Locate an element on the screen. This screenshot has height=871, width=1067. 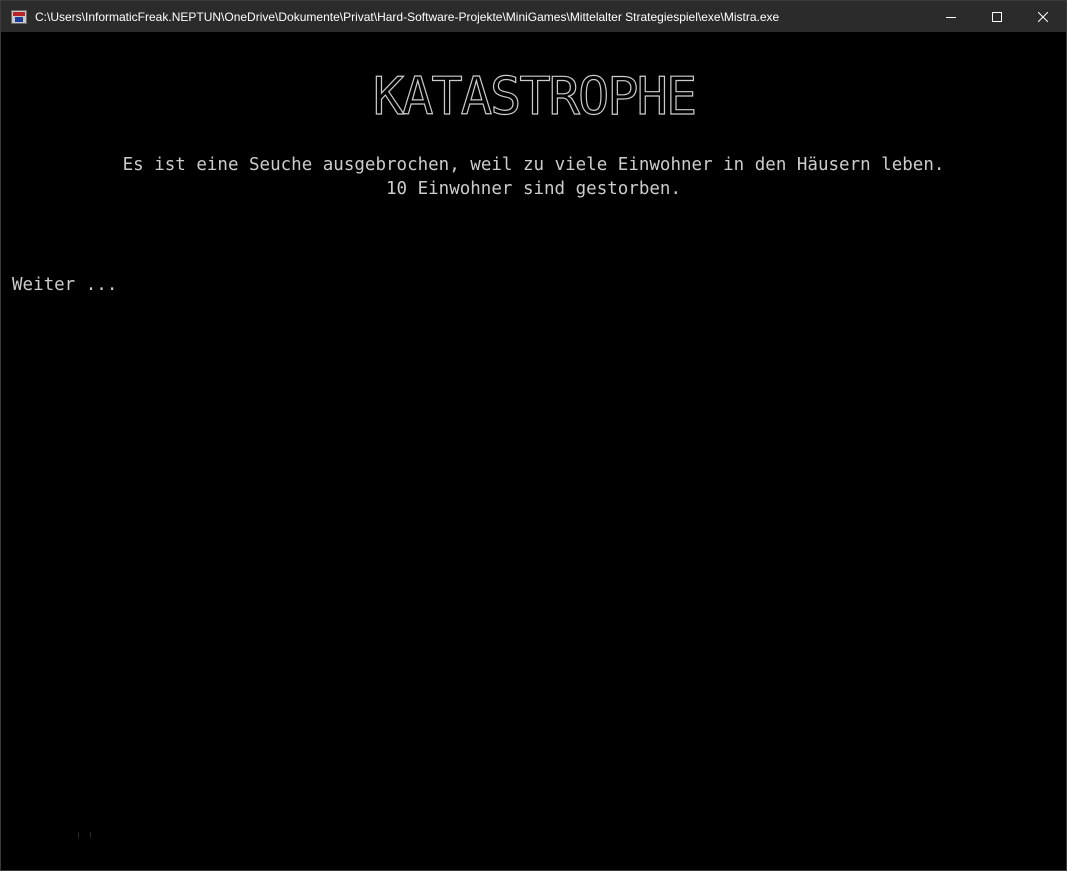
app-icon is located at coordinates (19, 16).